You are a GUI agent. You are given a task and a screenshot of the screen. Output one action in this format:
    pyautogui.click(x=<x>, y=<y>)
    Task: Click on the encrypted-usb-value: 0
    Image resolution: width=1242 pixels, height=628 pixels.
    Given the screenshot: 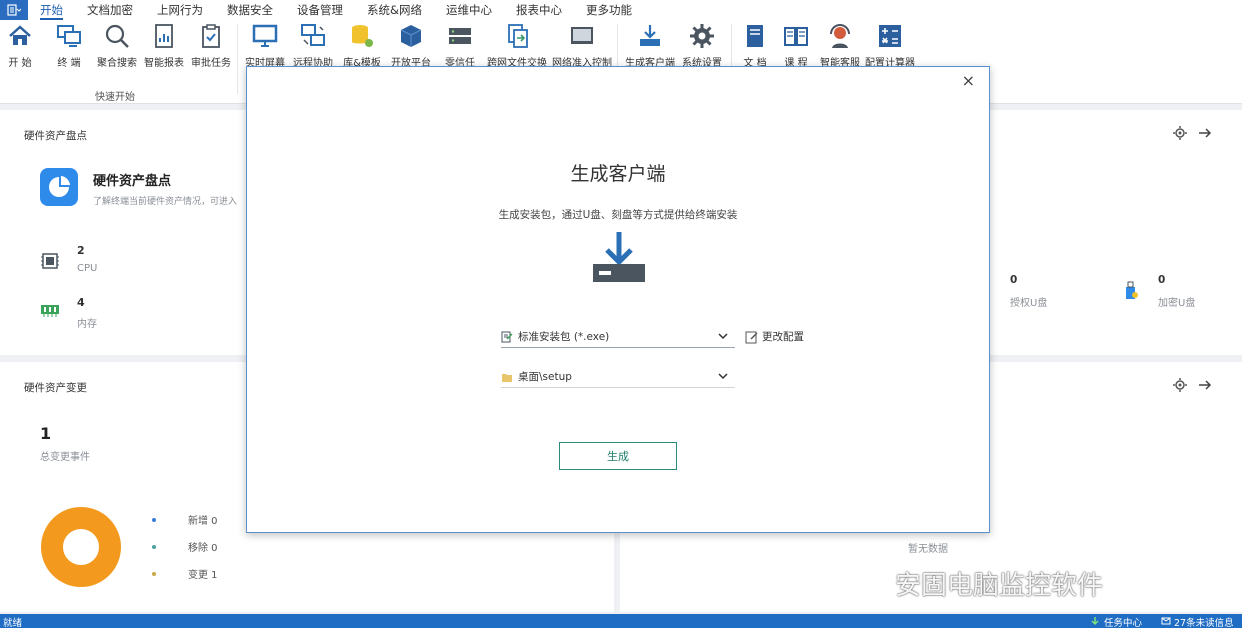 What is the action you would take?
    pyautogui.click(x=1162, y=280)
    